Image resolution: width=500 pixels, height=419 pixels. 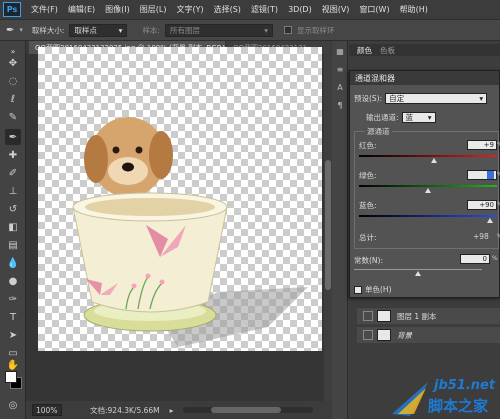 What do you see at coordinates (13, 191) in the screenshot?
I see `clone-stamp-icon: ⊥` at bounding box center [13, 191].